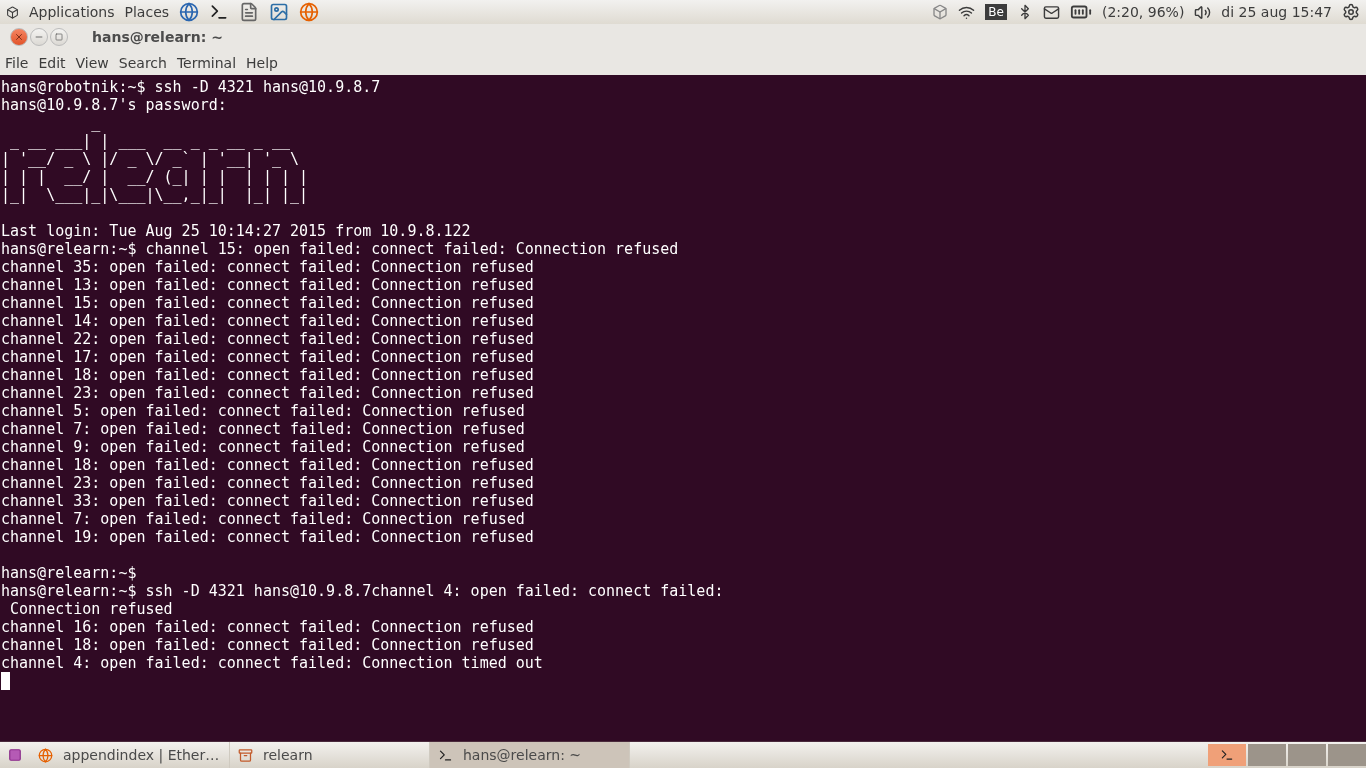  What do you see at coordinates (91, 609) in the screenshot?
I see `terminal-line: Connection refused` at bounding box center [91, 609].